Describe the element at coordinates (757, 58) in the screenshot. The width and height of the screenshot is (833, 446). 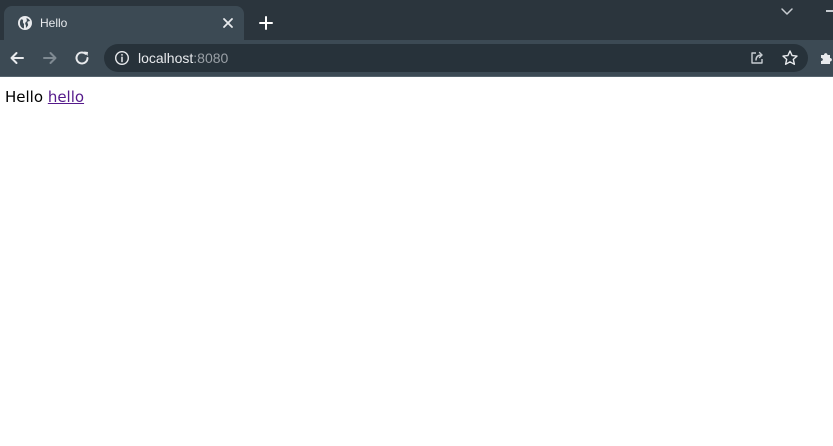
I see `share-icon` at that location.